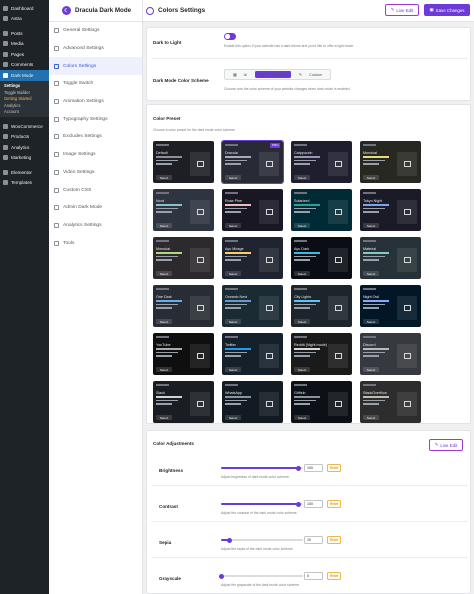  I want to click on preset-card: Ayu Mirage Select, so click(252, 258).